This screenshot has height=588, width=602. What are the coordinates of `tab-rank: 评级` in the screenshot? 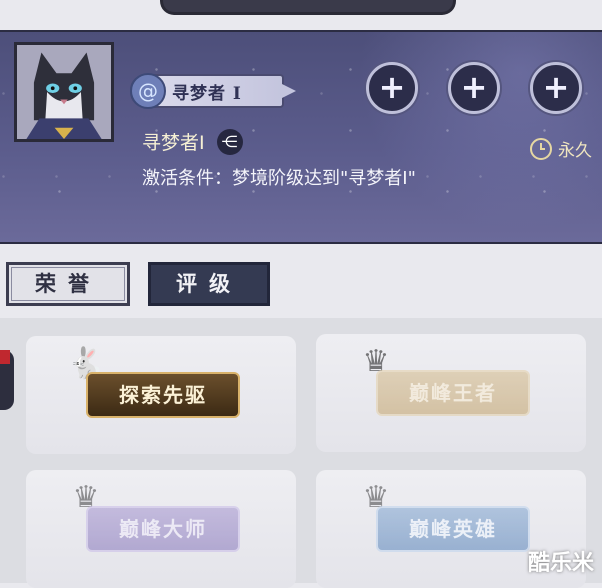 It's located at (209, 284).